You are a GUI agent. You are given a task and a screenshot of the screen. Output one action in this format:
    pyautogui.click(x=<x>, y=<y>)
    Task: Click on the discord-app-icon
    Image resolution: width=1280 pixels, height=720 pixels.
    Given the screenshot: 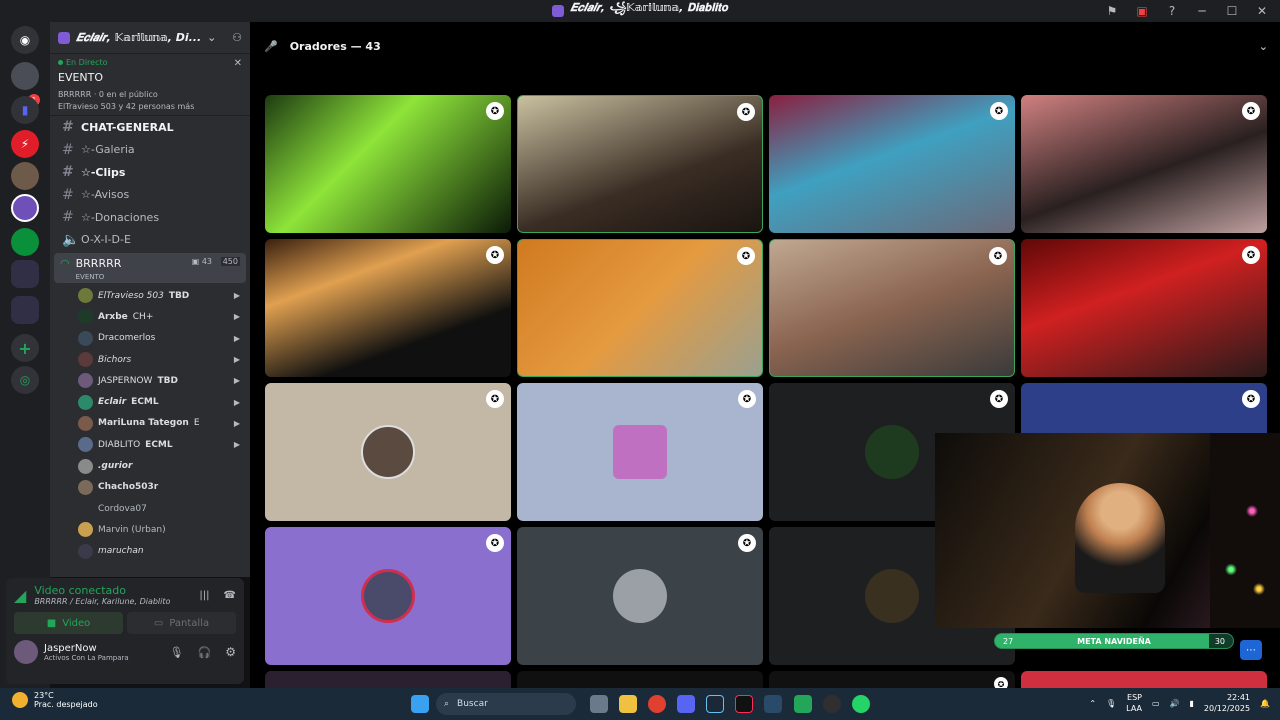 What is the action you would take?
    pyautogui.click(x=686, y=704)
    